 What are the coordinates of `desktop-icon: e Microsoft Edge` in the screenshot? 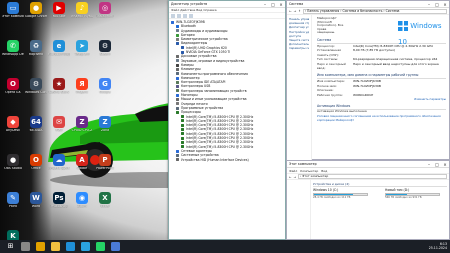 It's located at (59, 53).